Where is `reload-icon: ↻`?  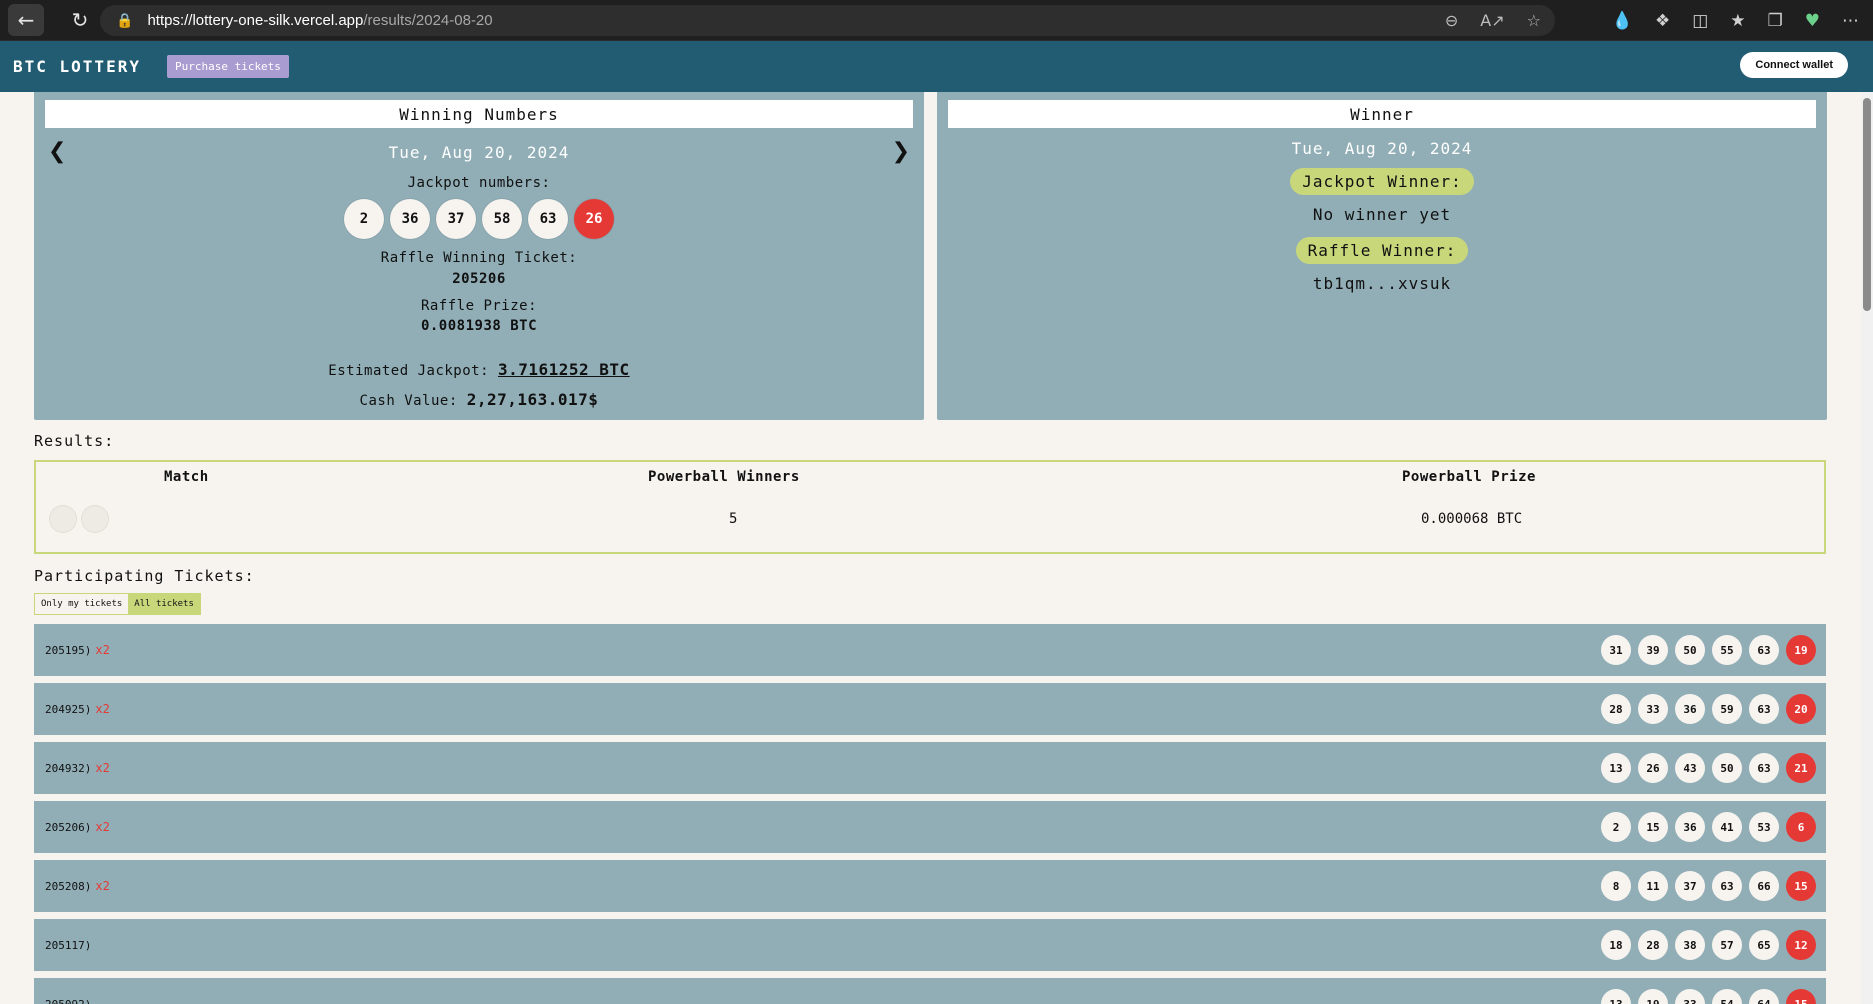
reload-icon: ↻ is located at coordinates (80, 20).